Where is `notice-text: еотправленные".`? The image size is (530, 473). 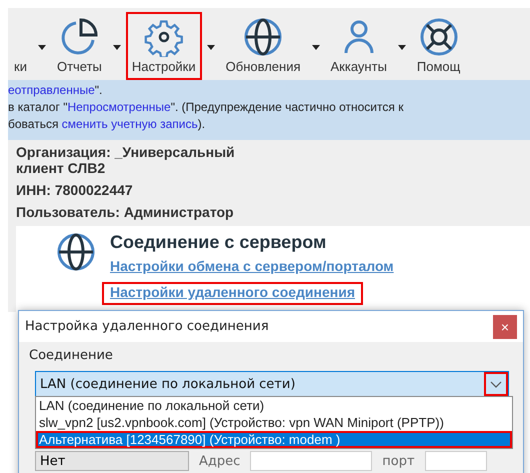 notice-text: еотправленные". is located at coordinates (56, 90).